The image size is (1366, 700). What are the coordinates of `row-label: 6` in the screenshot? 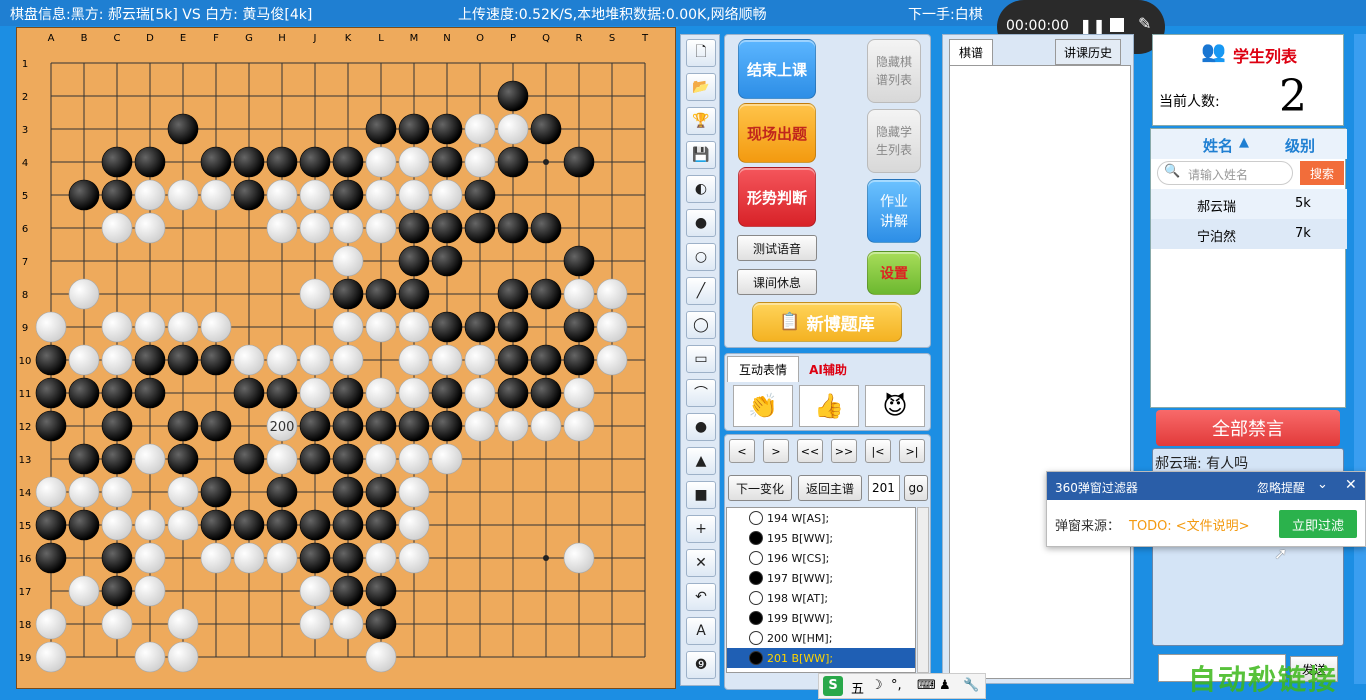 It's located at (25, 229).